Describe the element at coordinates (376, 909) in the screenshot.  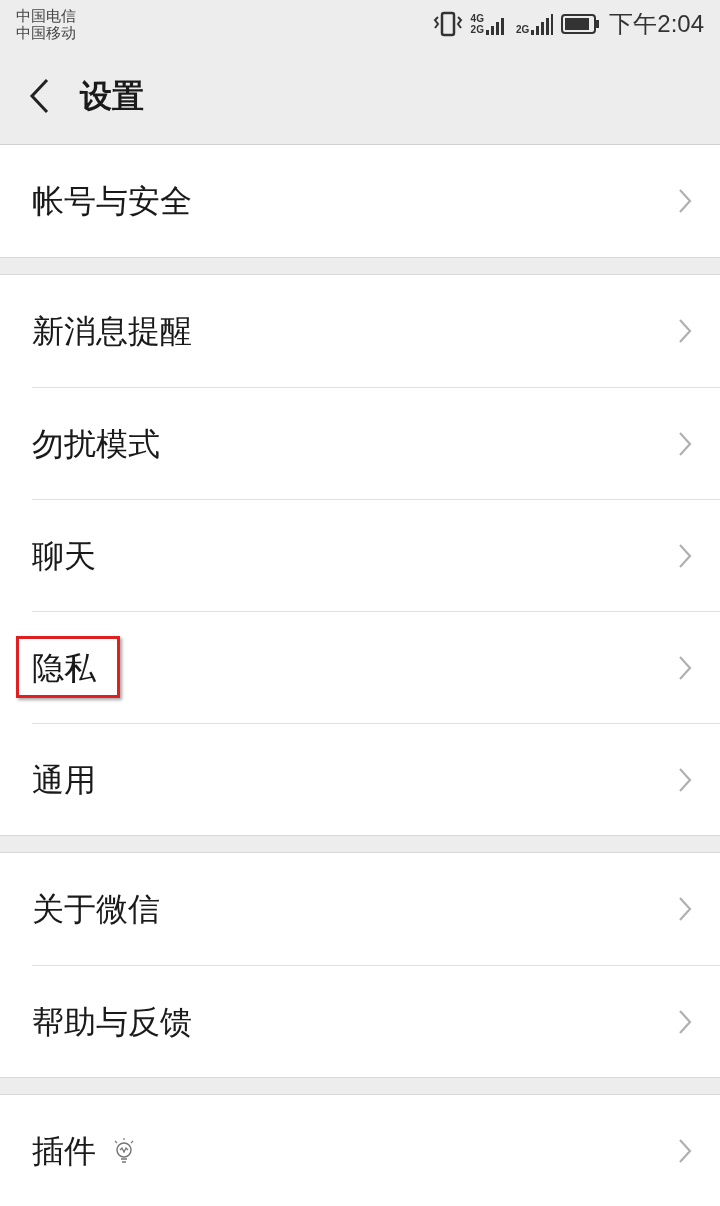
I see `settings-item: 关于微信` at that location.